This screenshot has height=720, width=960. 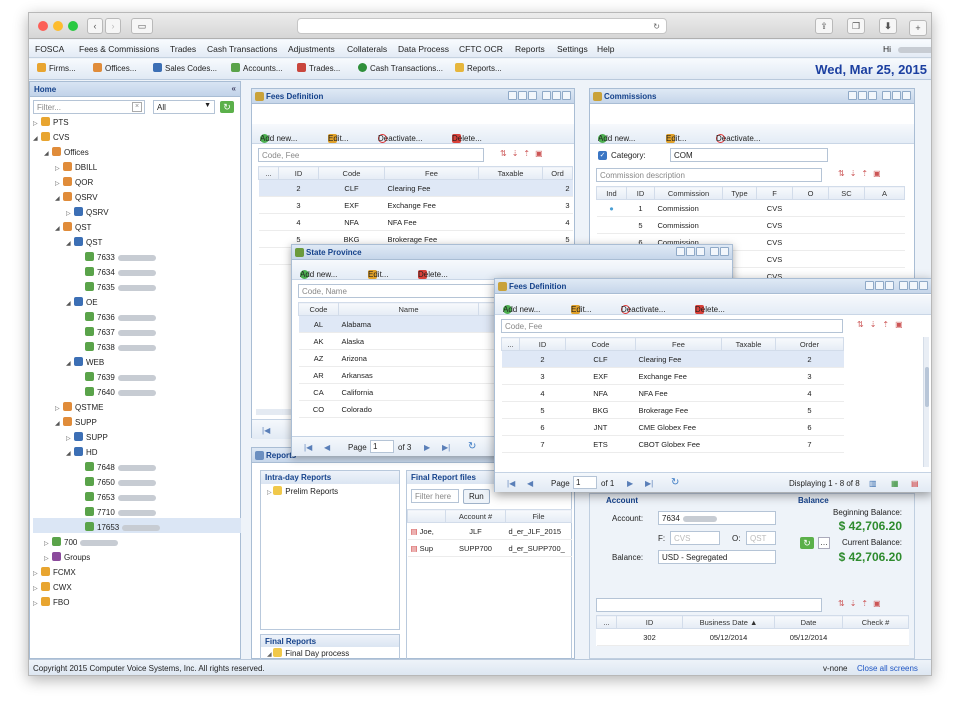 I want to click on run-button: Run, so click(x=476, y=496).